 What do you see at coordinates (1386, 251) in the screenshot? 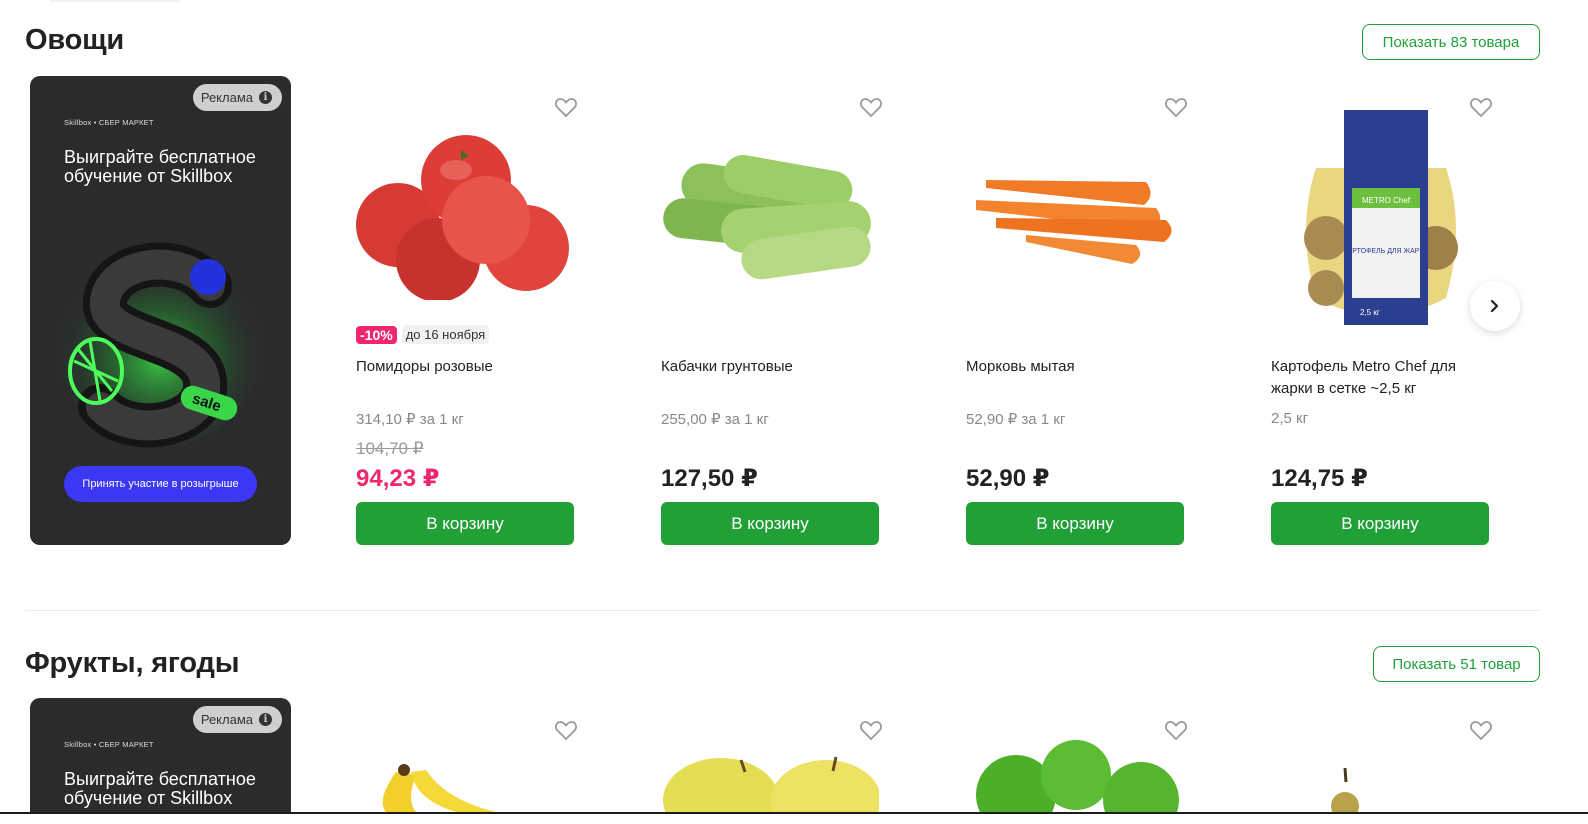
I see `pack-label: КАРТОФЕЛЬ ДЛЯ ЖАРКИ` at bounding box center [1386, 251].